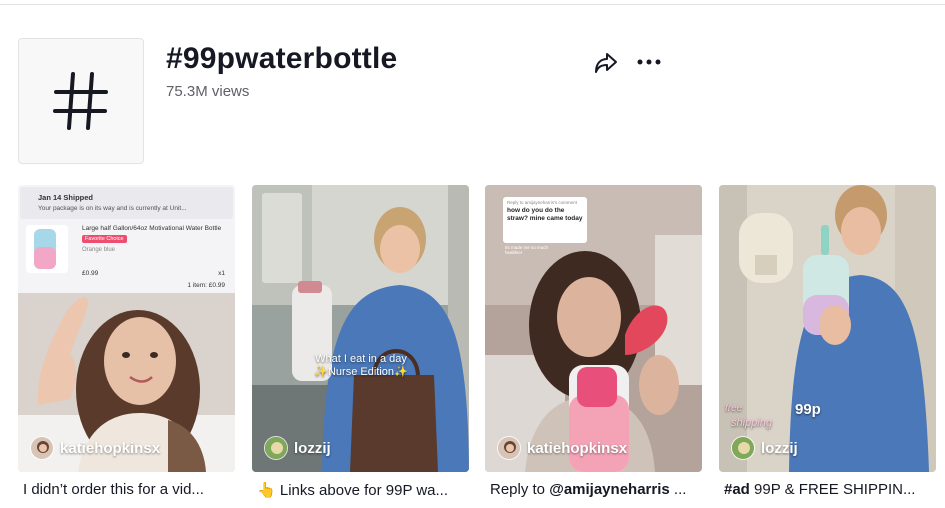 The width and height of the screenshot is (945, 508). Describe the element at coordinates (99, 250) in the screenshot. I see `shipping-variant: Orange blue` at that location.